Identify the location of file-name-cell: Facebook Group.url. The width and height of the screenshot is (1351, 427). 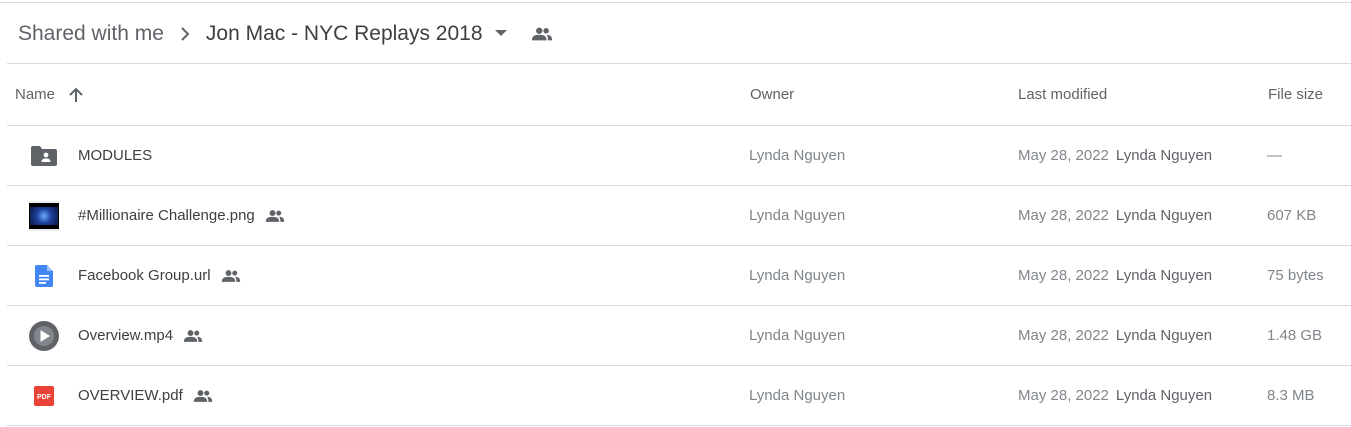
(159, 275).